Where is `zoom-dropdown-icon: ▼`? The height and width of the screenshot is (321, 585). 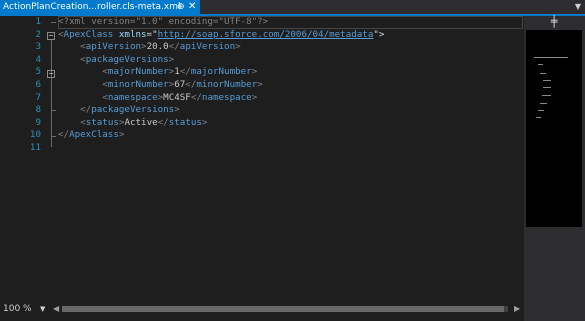
zoom-dropdown-icon: ▼ is located at coordinates (42, 309).